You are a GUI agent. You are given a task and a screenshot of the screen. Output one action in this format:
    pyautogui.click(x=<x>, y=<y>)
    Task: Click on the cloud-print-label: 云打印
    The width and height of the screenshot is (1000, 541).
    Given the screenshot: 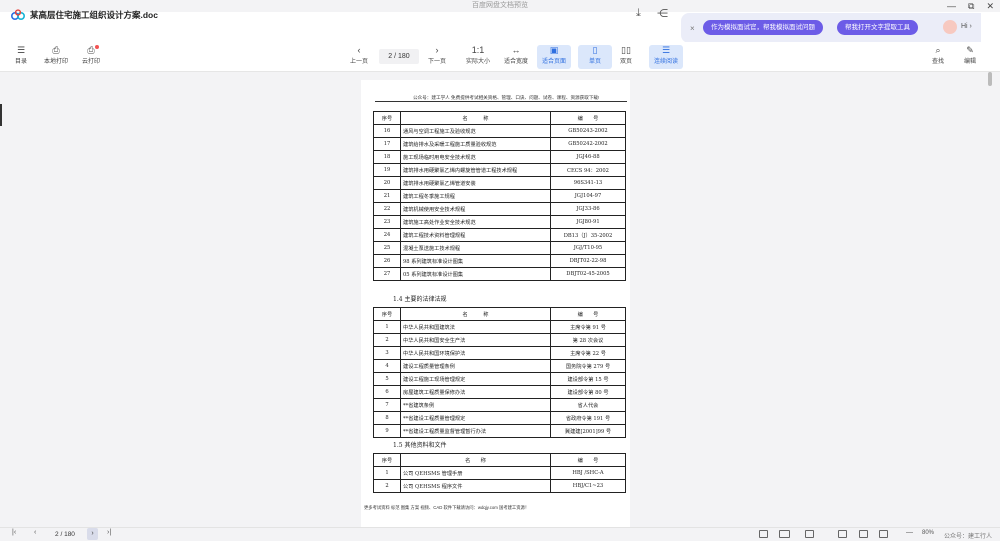 What is the action you would take?
    pyautogui.click(x=90, y=62)
    